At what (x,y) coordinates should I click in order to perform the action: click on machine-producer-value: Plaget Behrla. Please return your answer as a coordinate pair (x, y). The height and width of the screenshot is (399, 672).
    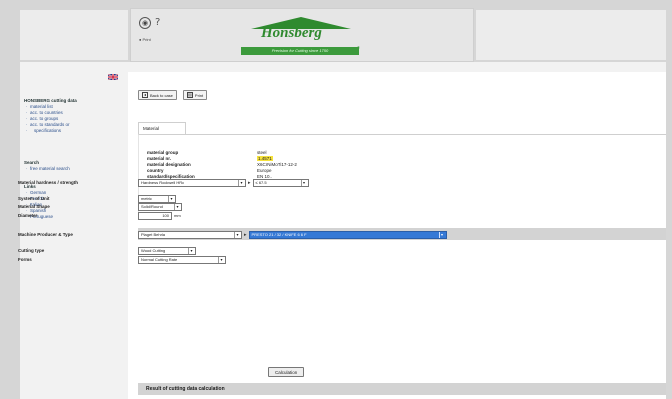
    Looking at the image, I should click on (153, 234).